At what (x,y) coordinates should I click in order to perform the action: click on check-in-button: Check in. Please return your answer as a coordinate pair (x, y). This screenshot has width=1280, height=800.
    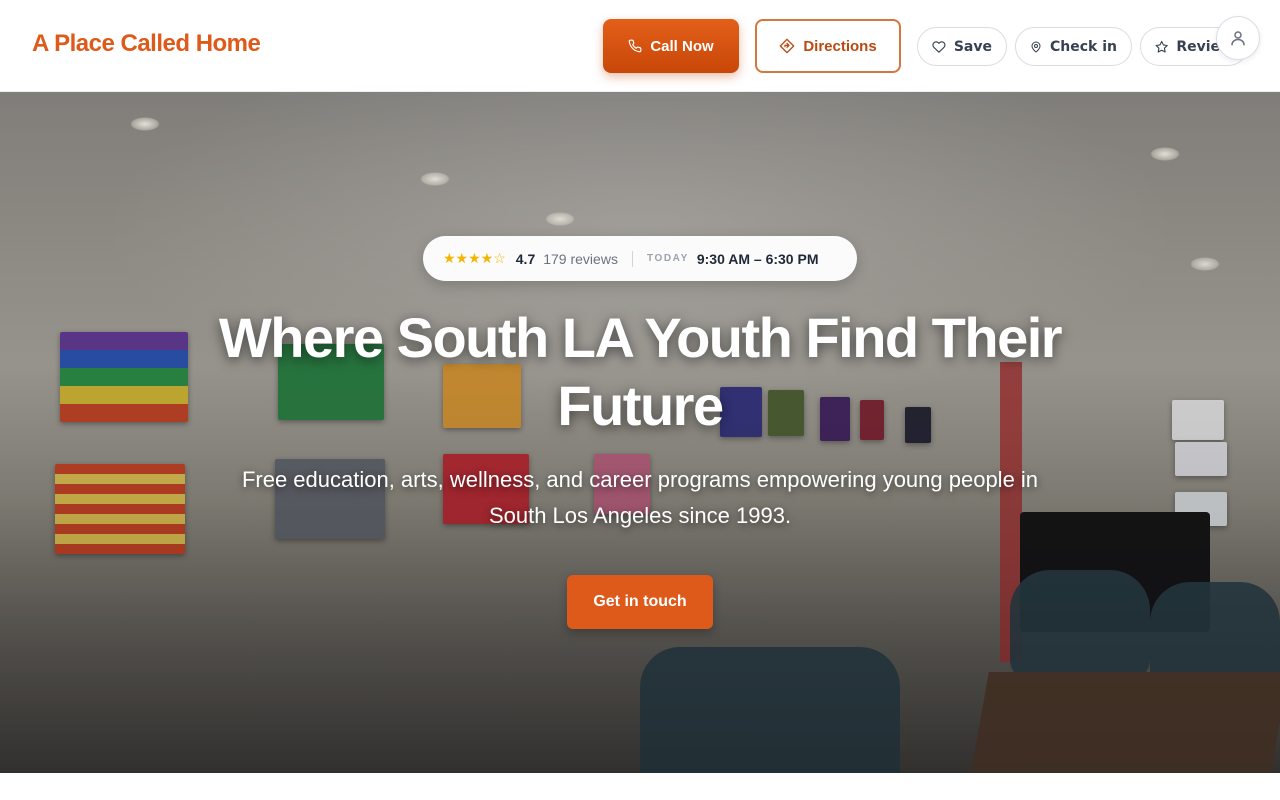
    Looking at the image, I should click on (1073, 46).